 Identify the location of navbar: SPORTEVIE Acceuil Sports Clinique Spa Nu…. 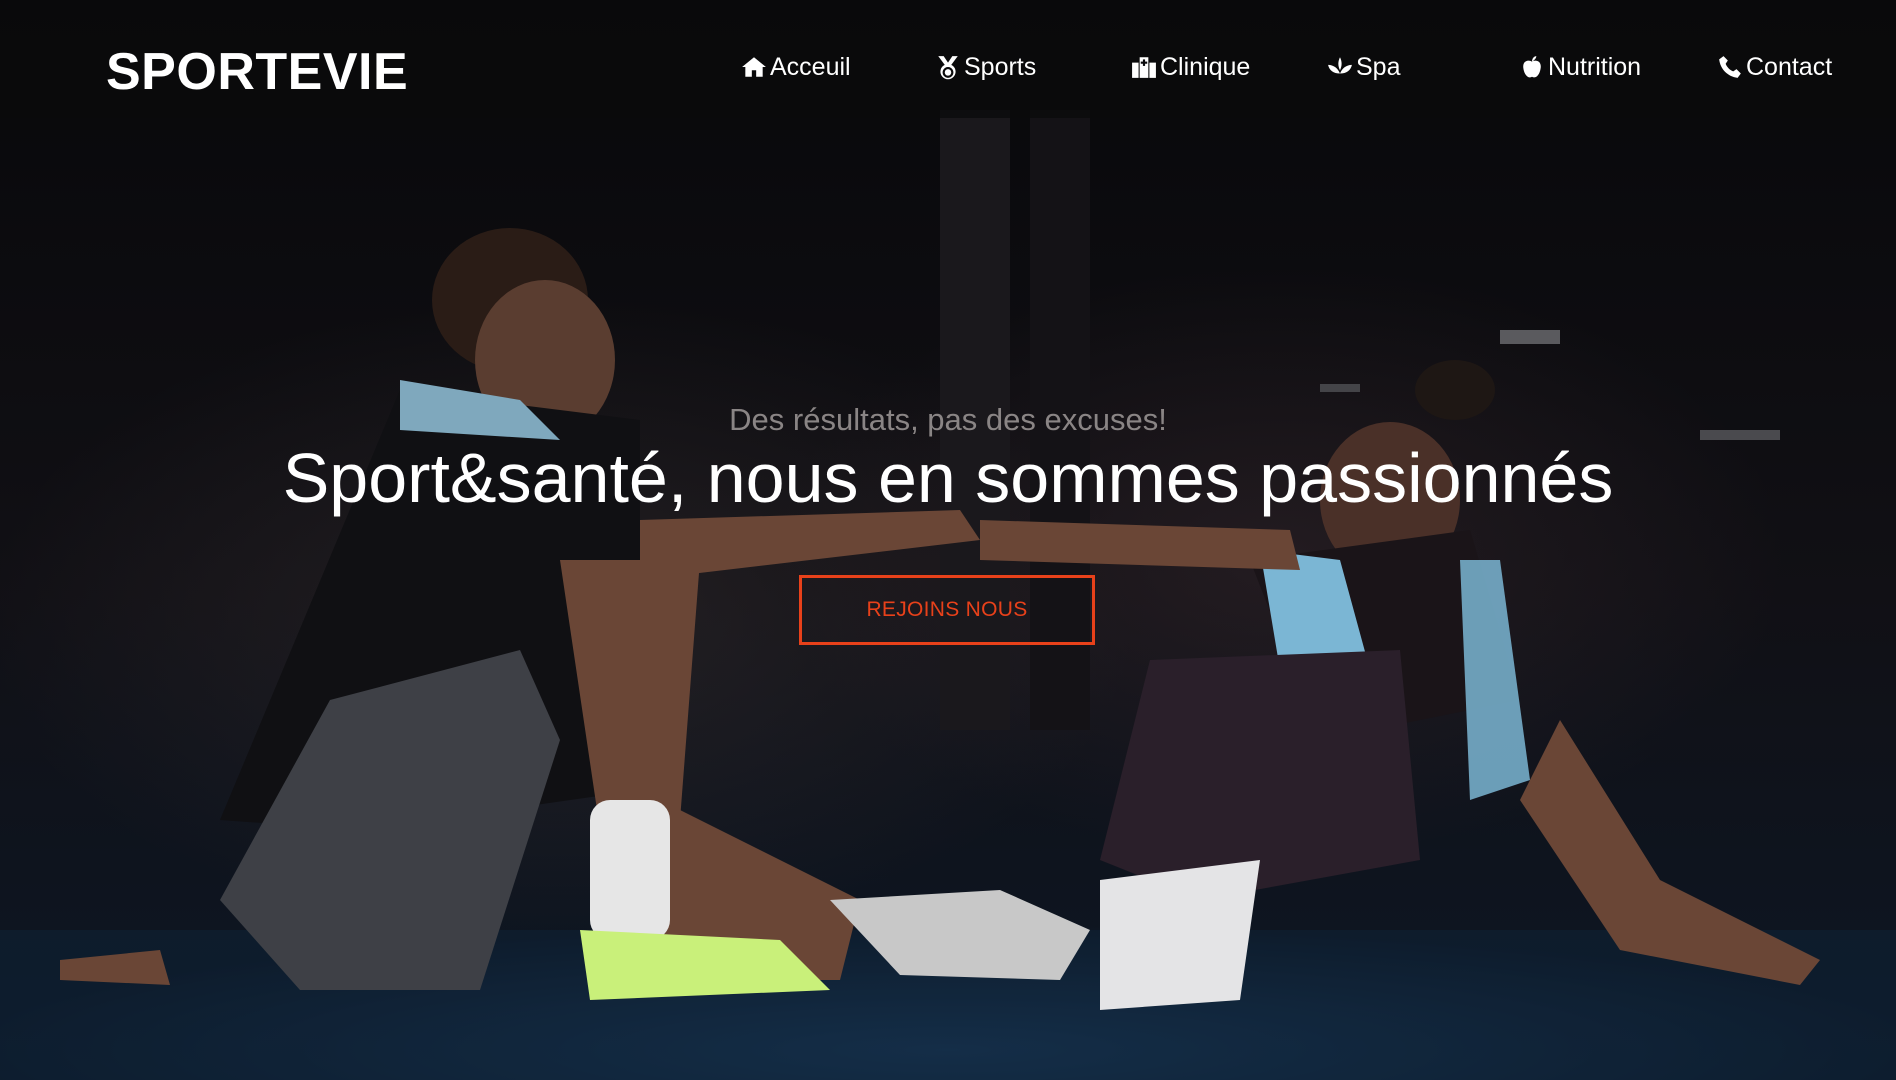
(948, 59).